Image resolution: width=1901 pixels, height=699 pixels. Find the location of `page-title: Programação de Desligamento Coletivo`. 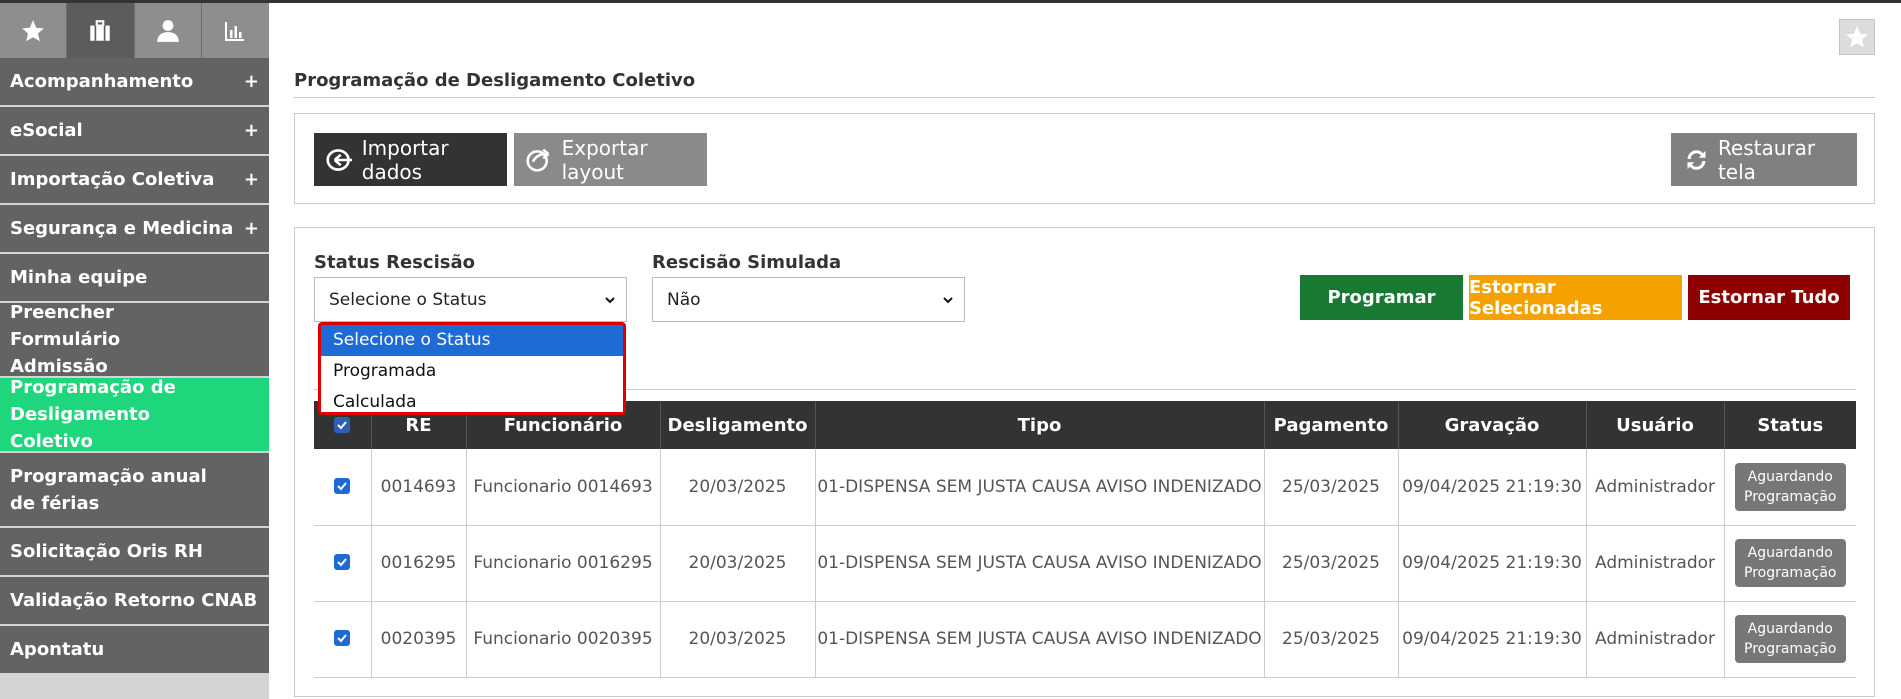

page-title: Programação de Desligamento Coletivo is located at coordinates (1084, 84).